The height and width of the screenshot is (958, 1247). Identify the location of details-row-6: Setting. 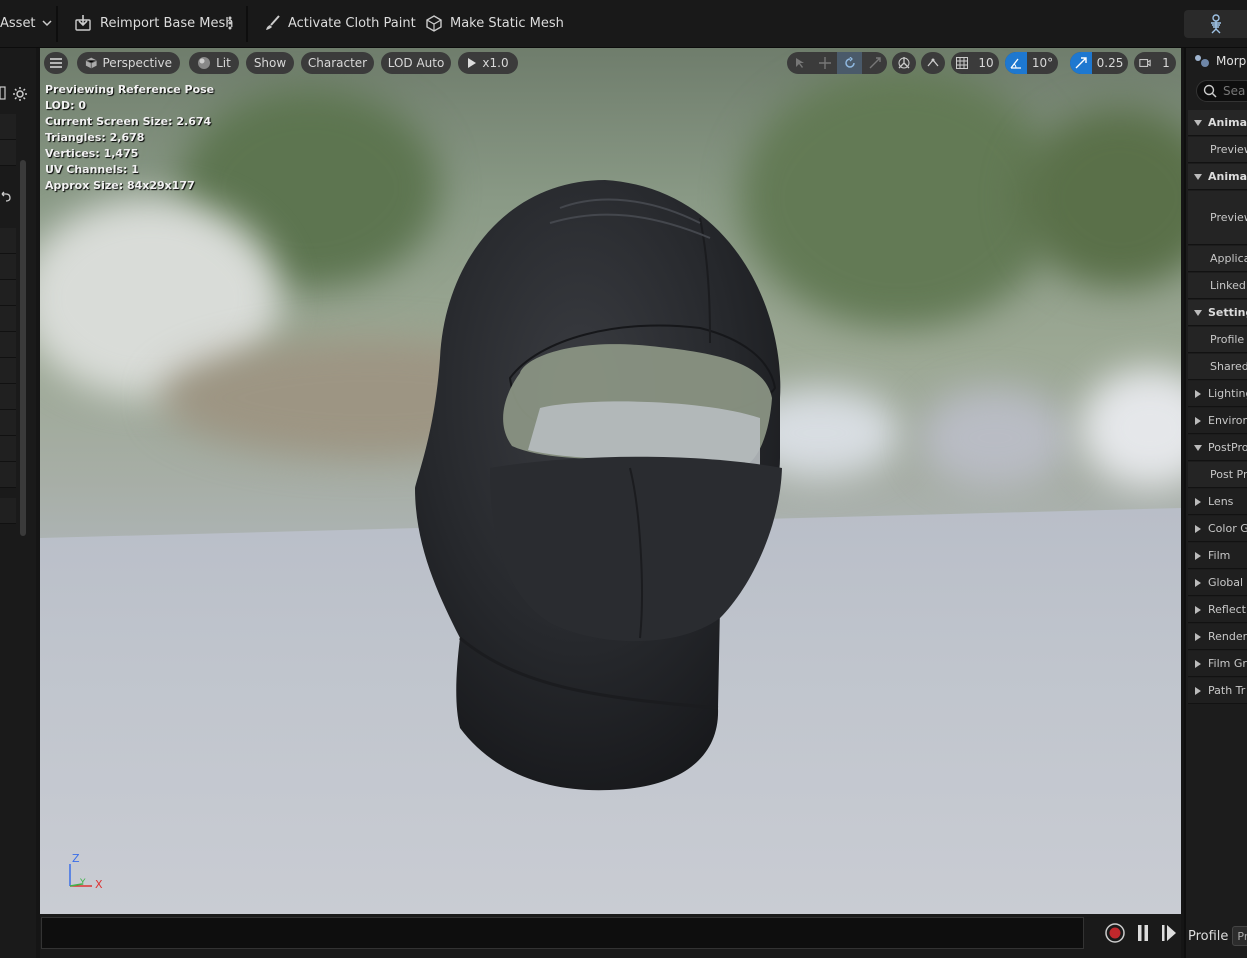
(1217, 313).